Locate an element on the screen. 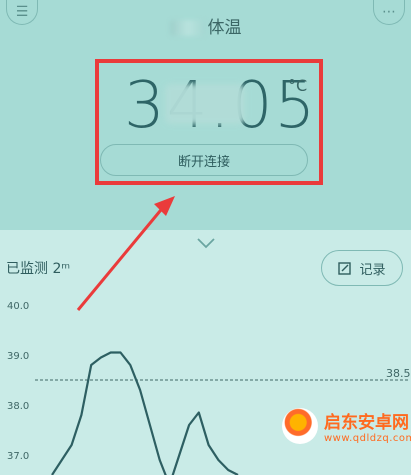 Image resolution: width=411 pixels, height=475 pixels. page-title: 体温 is located at coordinates (205, 25).